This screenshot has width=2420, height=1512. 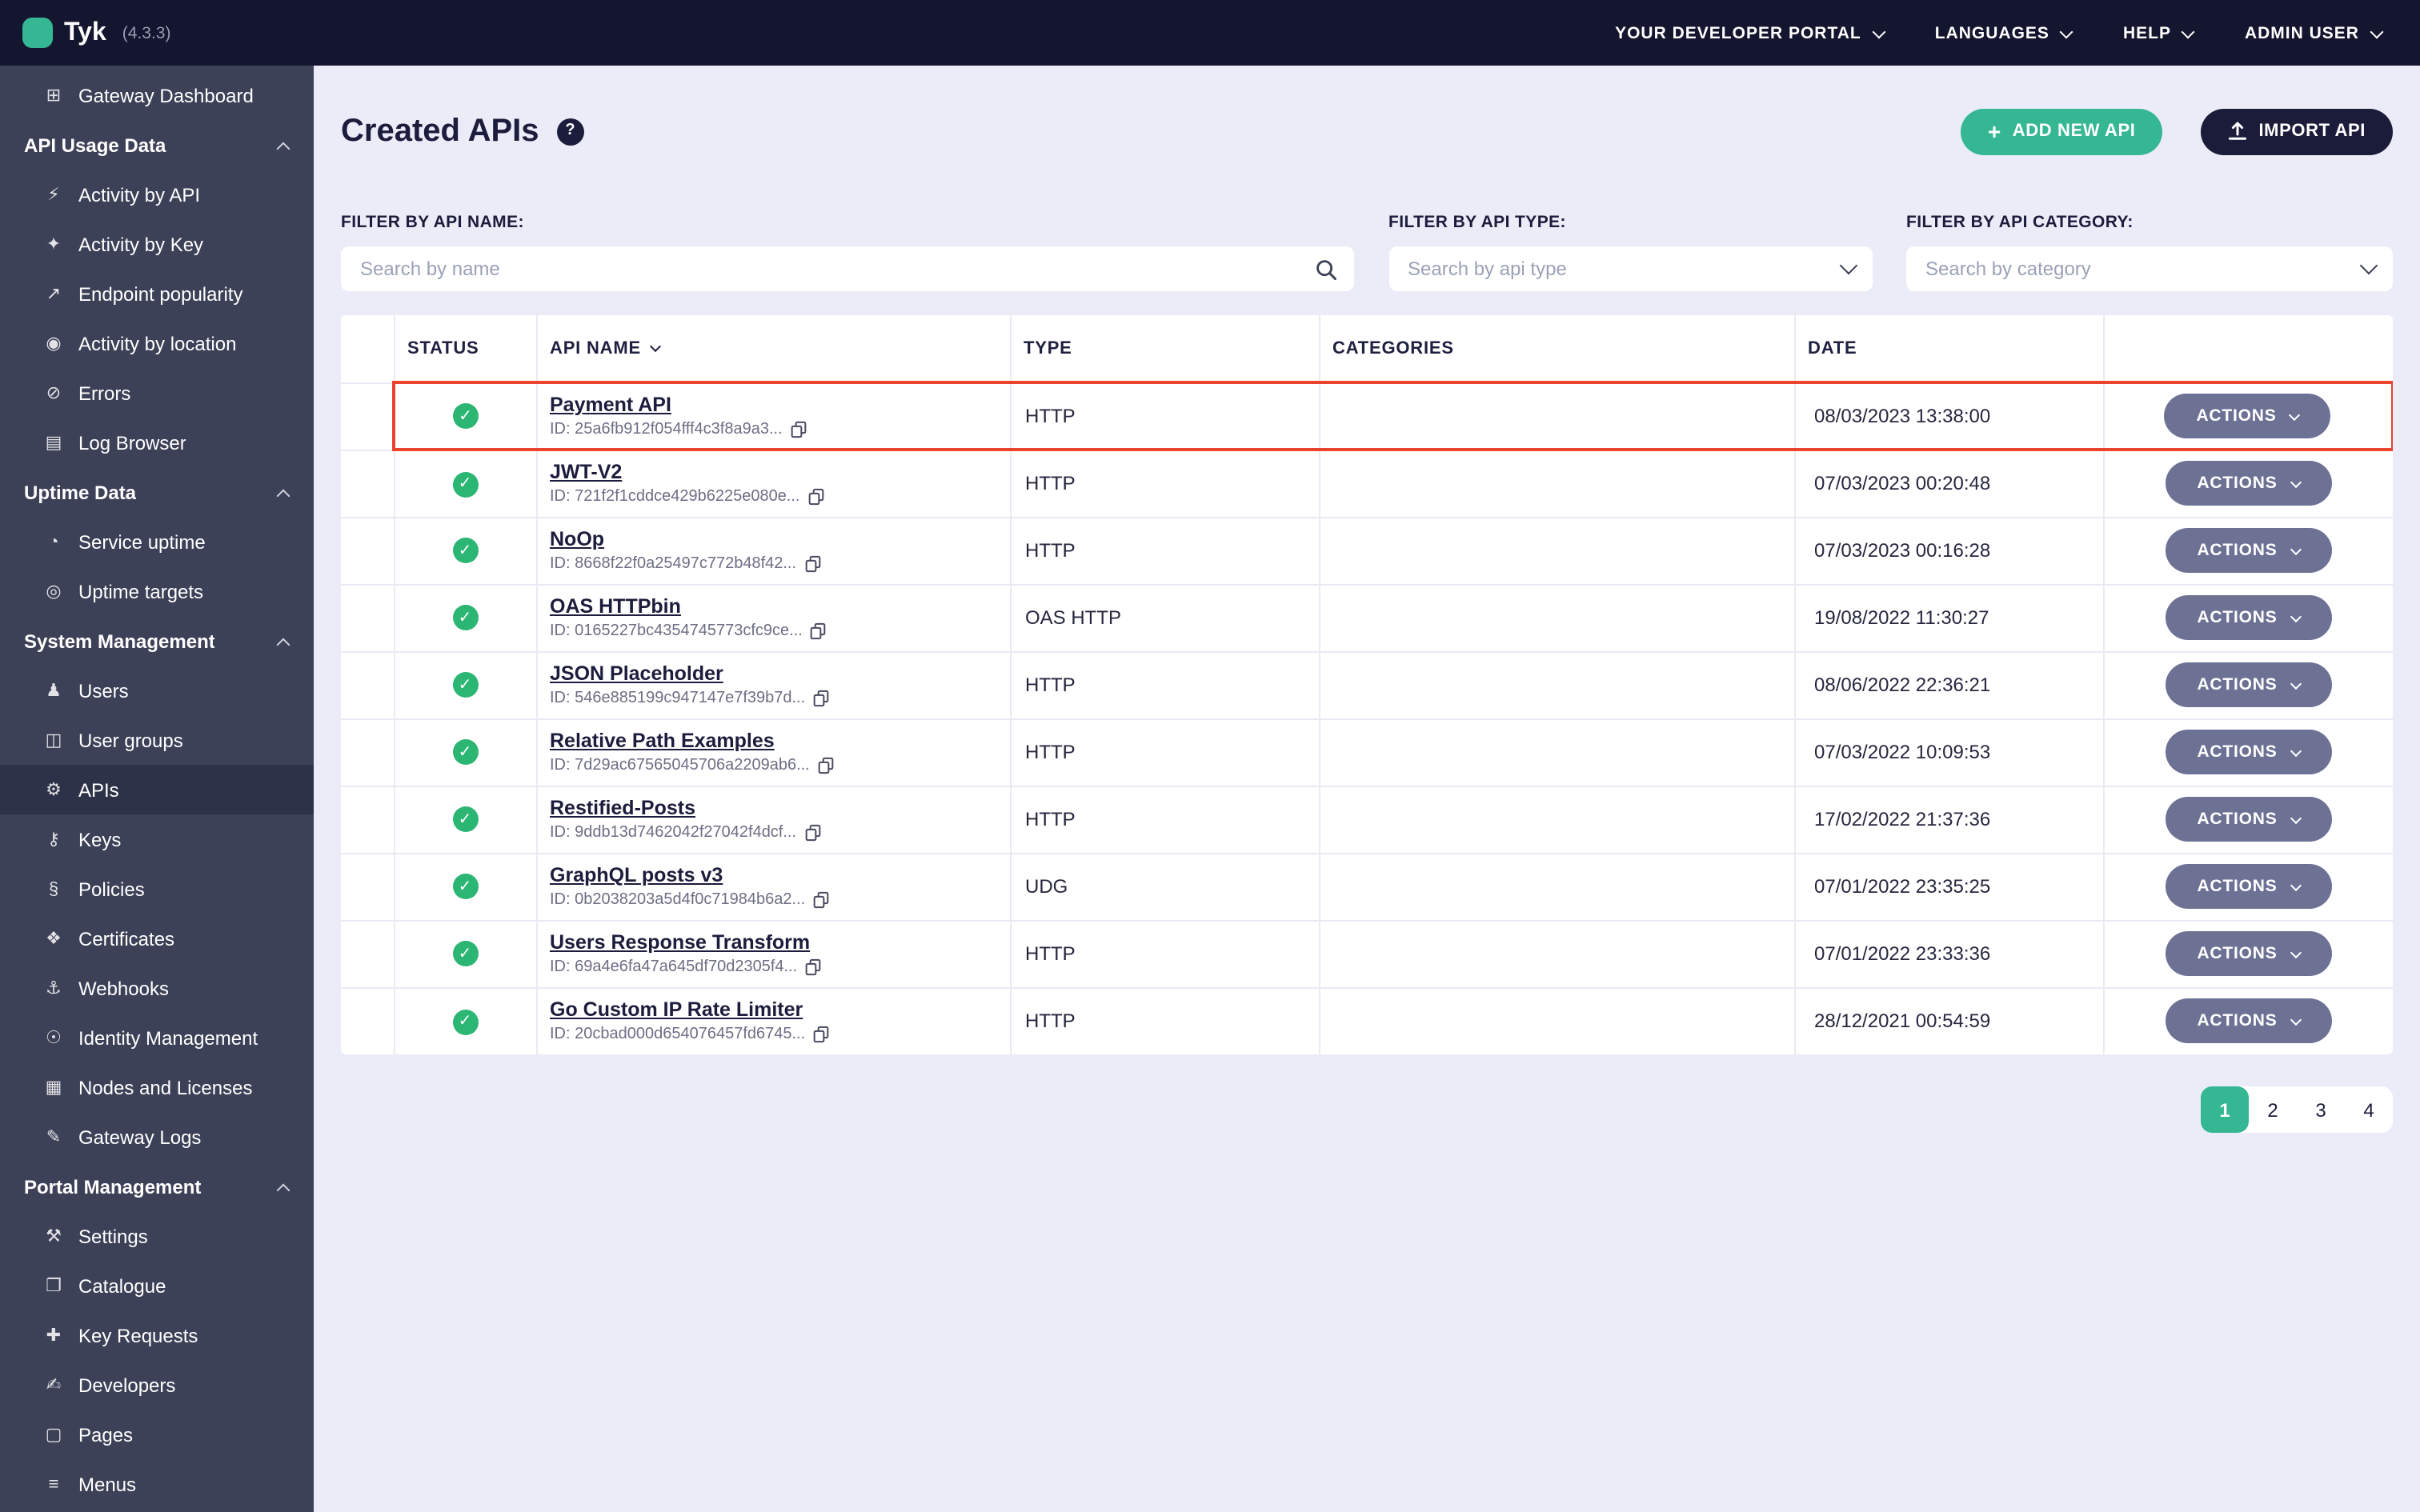 What do you see at coordinates (96, 33) in the screenshot?
I see `tyk-logo: Tyk (4.3.3)` at bounding box center [96, 33].